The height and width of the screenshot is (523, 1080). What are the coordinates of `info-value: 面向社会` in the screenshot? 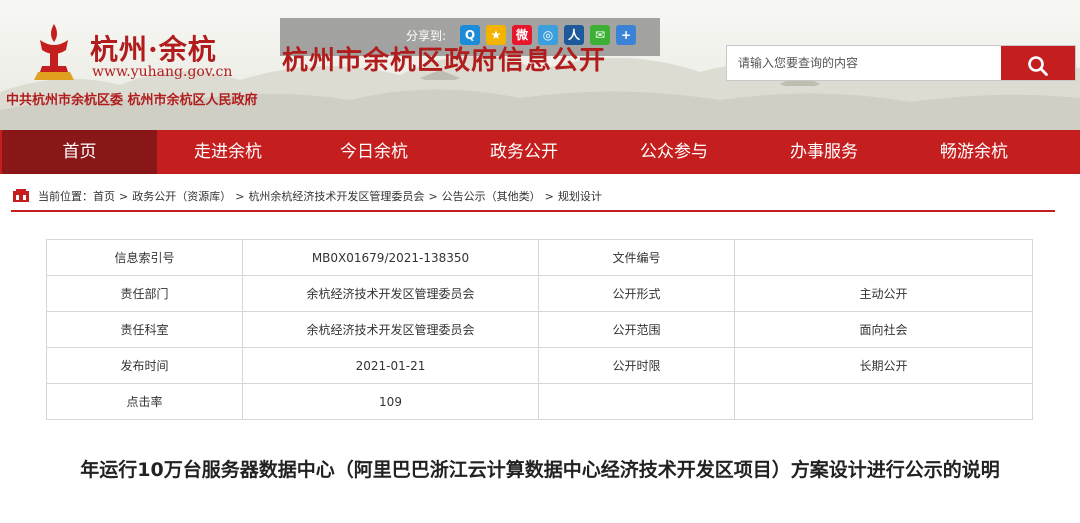 It's located at (883, 329).